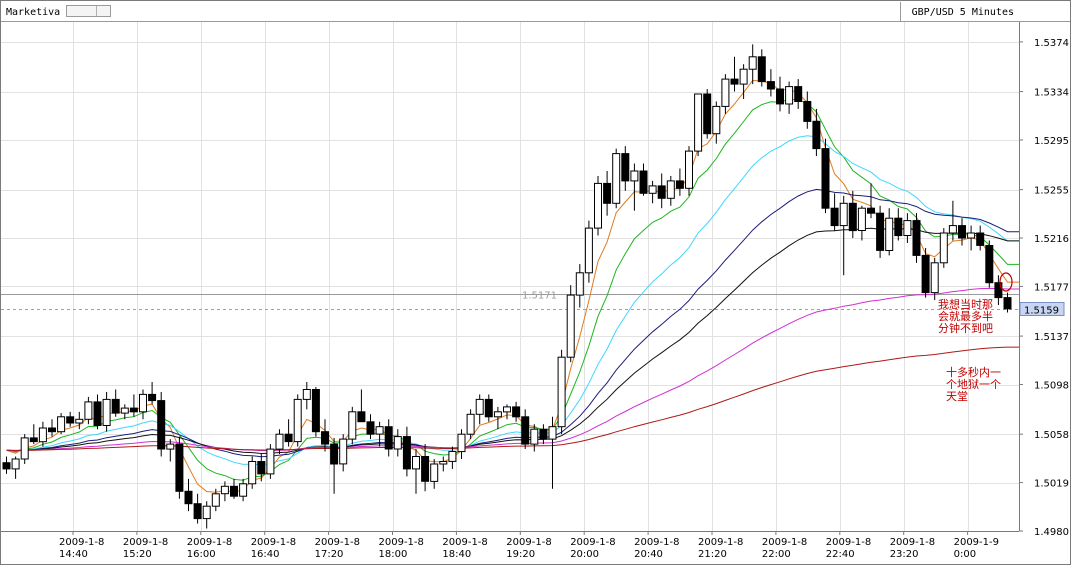 The width and height of the screenshot is (1071, 565). I want to click on y-tick-label: 1.5177, so click(1051, 287).